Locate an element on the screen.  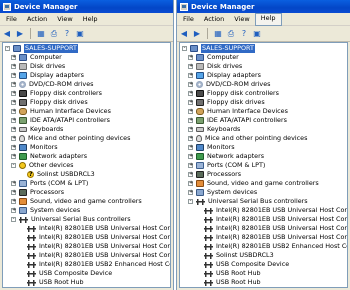
tree-category-floppy-disk-controllers: + Floppy disk controllers is located at coordinates (263, 93).